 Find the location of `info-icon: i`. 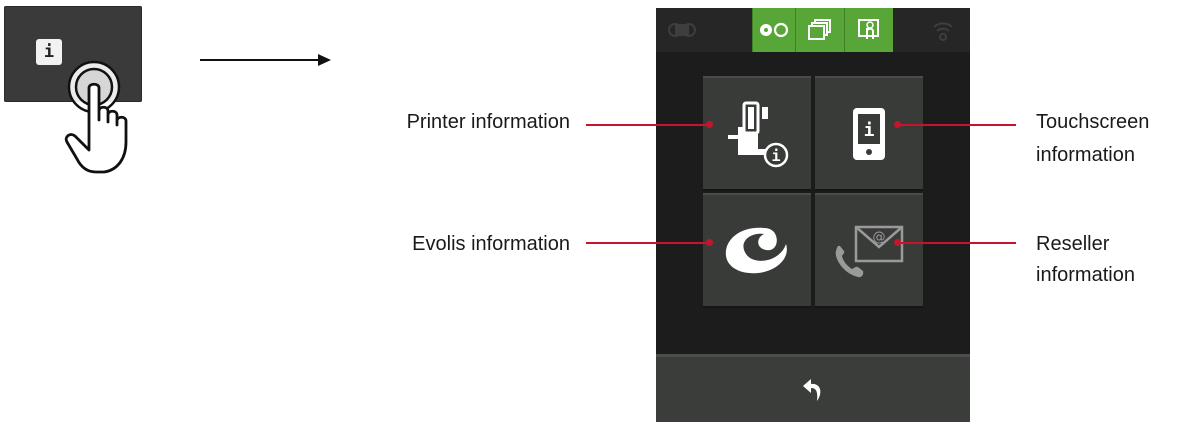

info-icon: i is located at coordinates (49, 52).